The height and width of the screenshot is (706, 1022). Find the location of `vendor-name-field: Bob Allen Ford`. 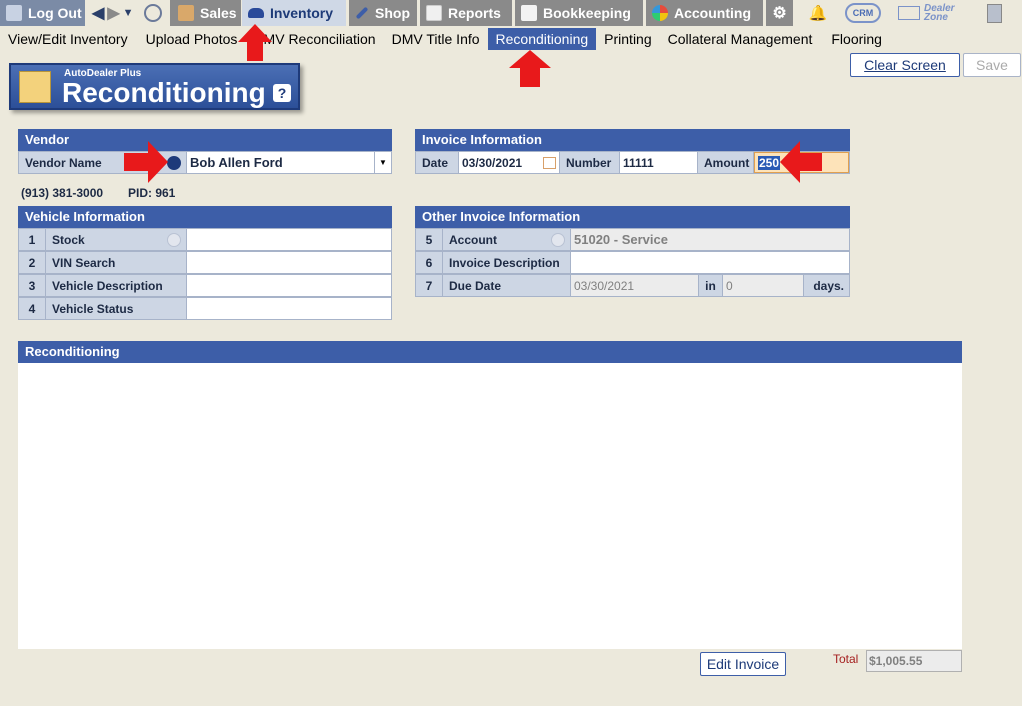

vendor-name-field: Bob Allen Ford is located at coordinates (280, 162).